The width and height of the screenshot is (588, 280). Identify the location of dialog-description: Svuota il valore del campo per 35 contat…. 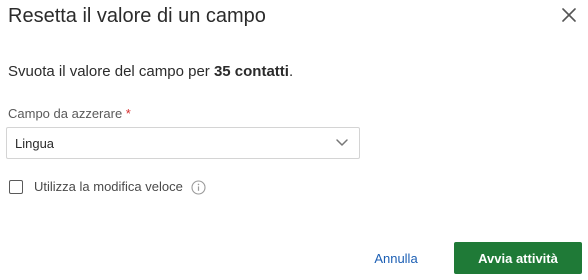
(150, 72).